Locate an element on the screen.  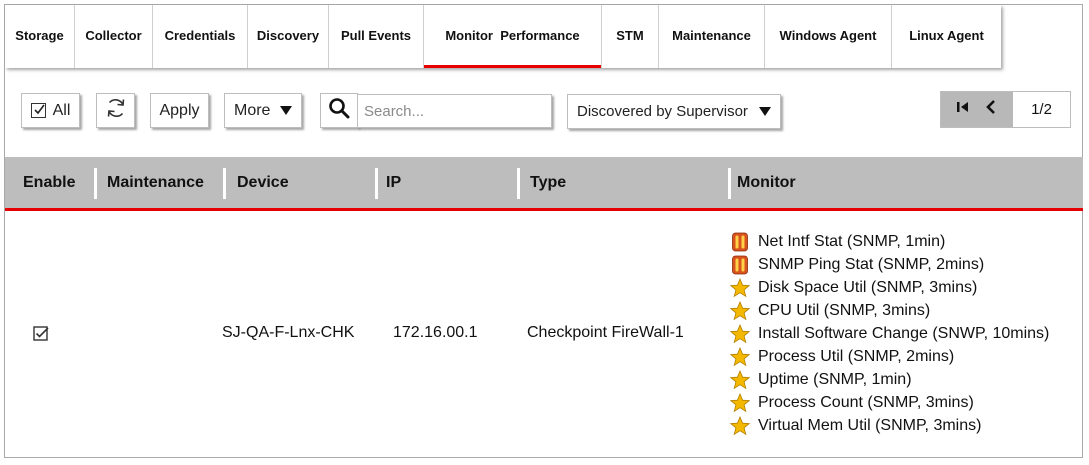
apply-button: Apply is located at coordinates (179, 110).